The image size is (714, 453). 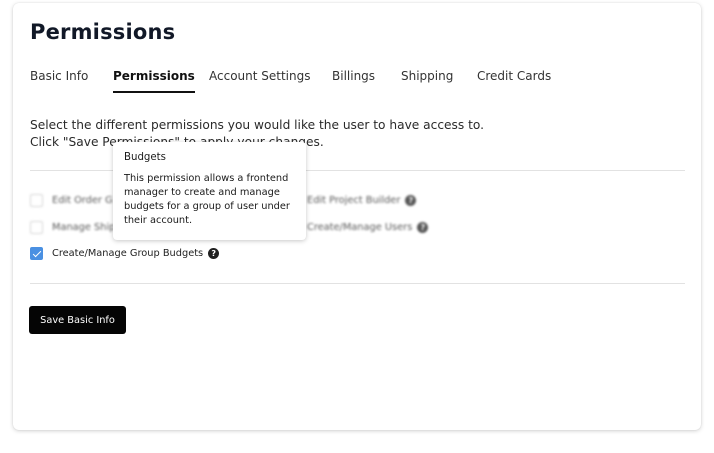 I want to click on tab-credit-cards: Credit Cards, so click(x=514, y=80).